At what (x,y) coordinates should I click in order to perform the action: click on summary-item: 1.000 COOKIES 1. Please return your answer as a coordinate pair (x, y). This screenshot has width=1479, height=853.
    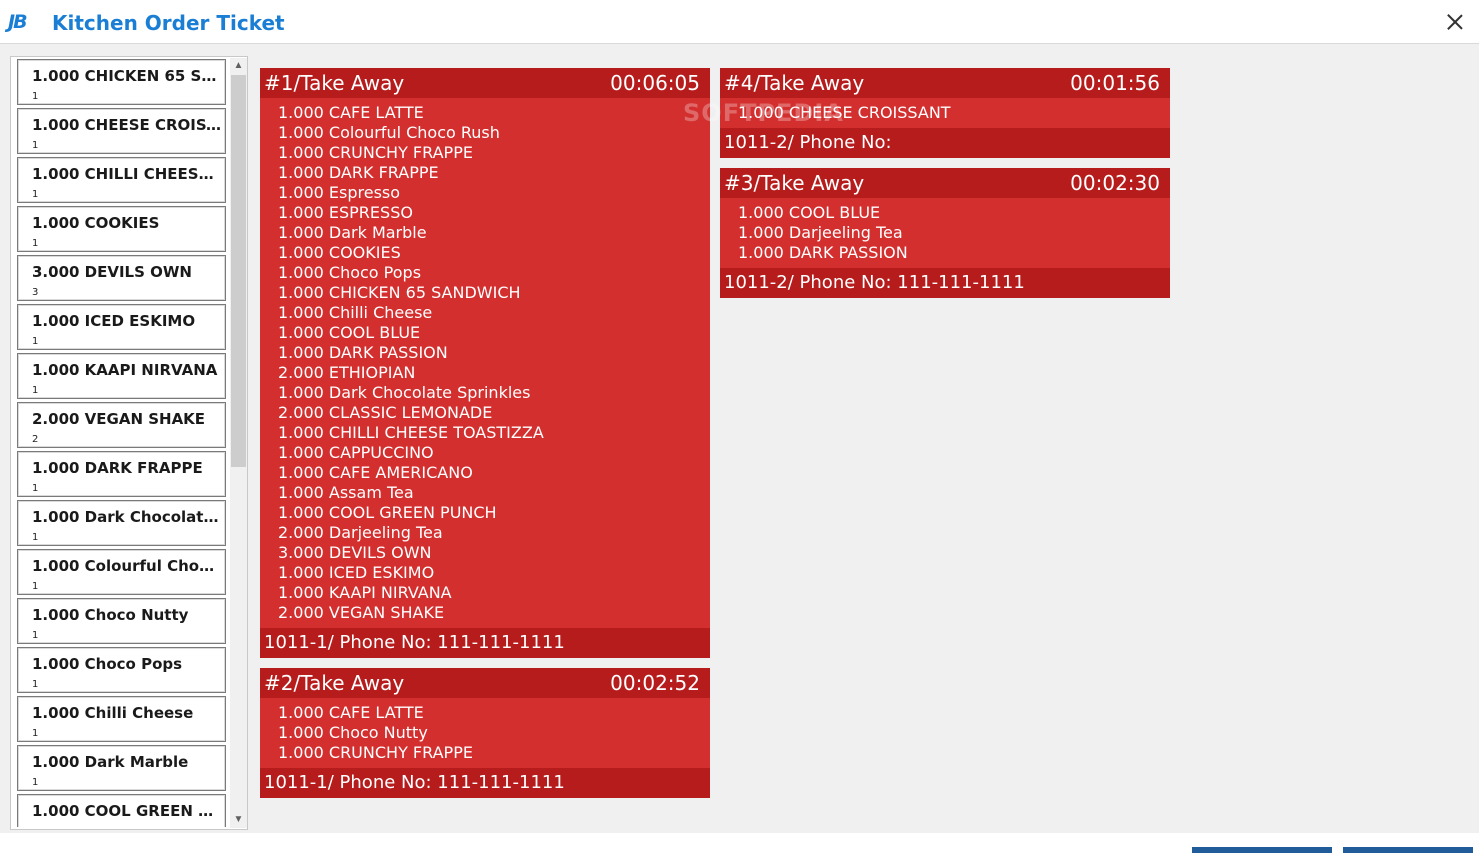
    Looking at the image, I should click on (121, 229).